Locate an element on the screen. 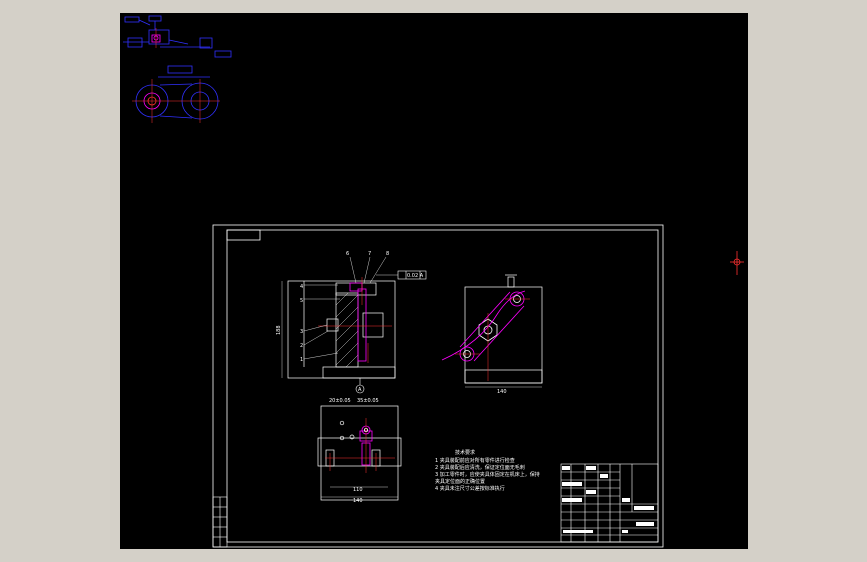 This screenshot has height=562, width=867. bottom-view-dims: 110 140 20±0.05 35±0.05 is located at coordinates (359, 451).